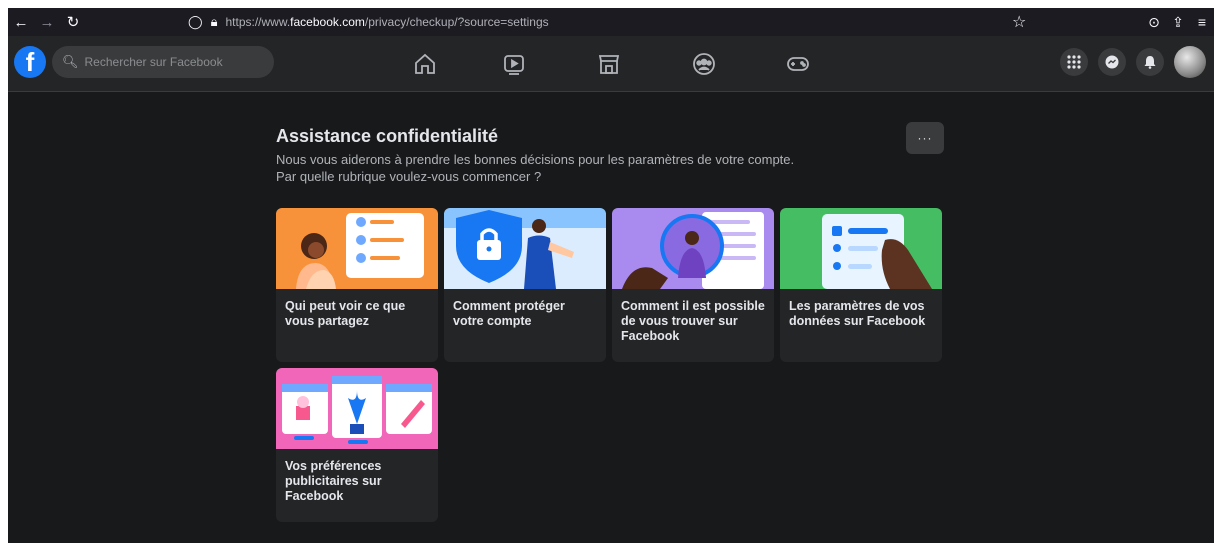 The height and width of the screenshot is (543, 1214). I want to click on home-icon, so click(425, 63).